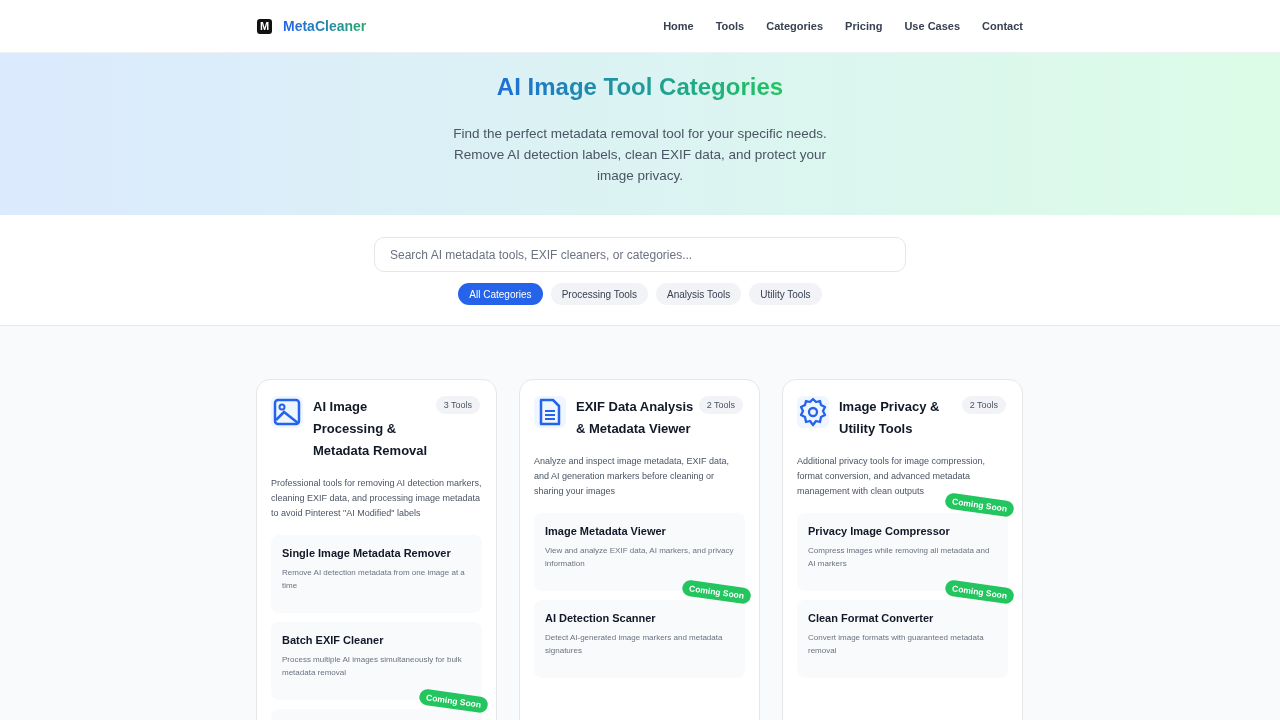 The height and width of the screenshot is (720, 1280). What do you see at coordinates (635, 418) in the screenshot?
I see `category-title: EXIF Data Analysis & Metadata Viewer` at bounding box center [635, 418].